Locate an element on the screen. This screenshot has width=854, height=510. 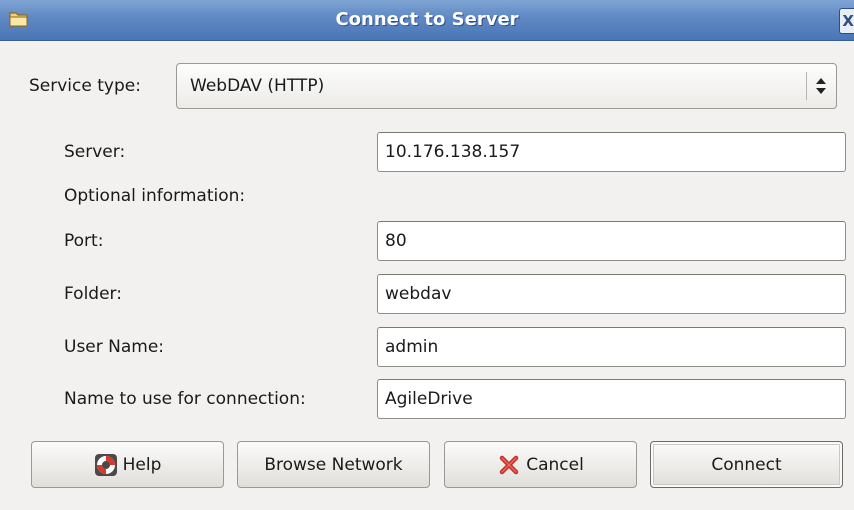
help-button-label: Help is located at coordinates (142, 464).